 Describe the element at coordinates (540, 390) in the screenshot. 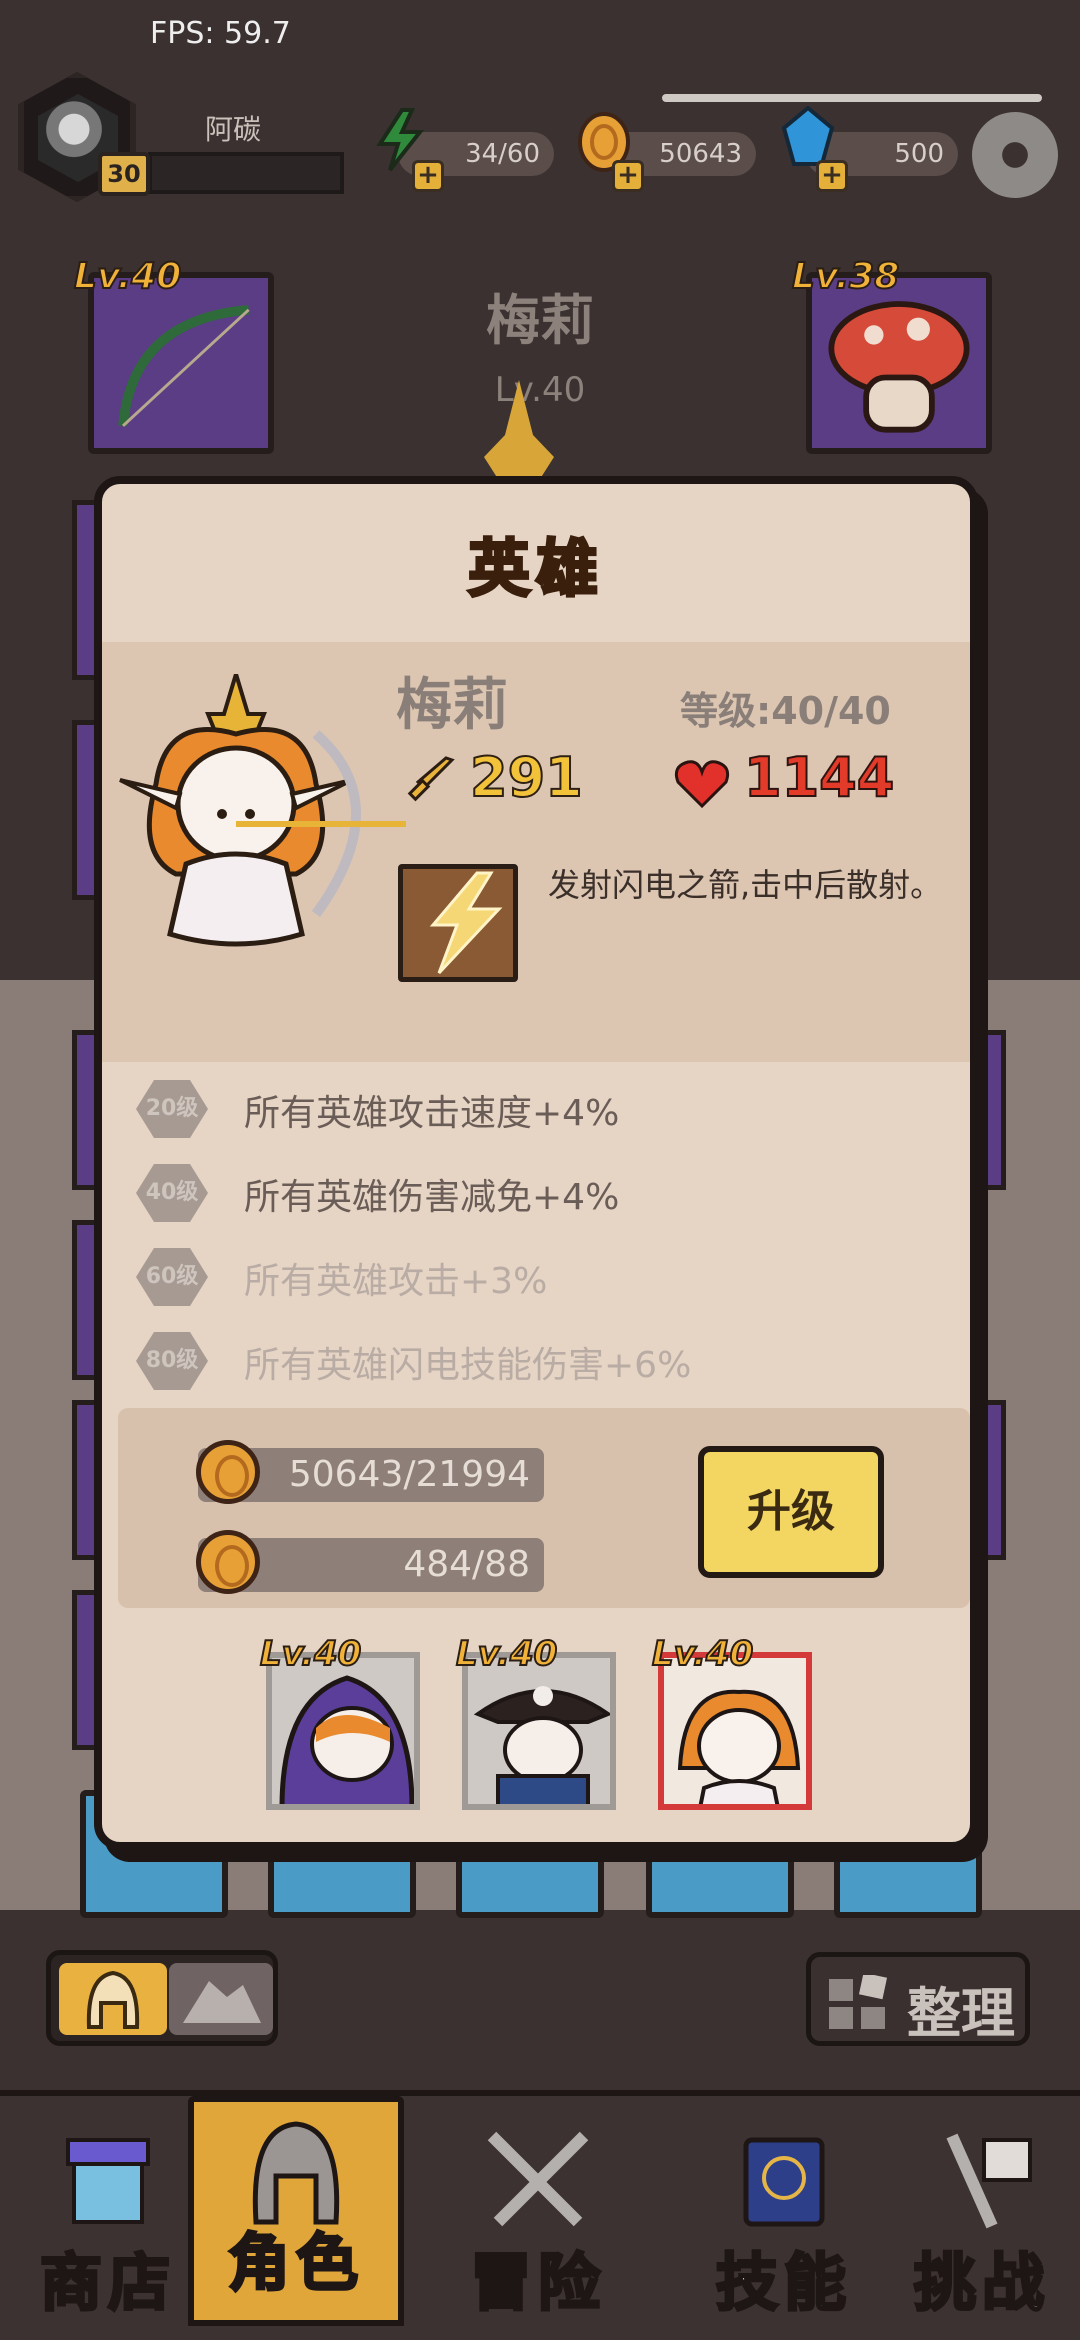

I see `background-hero-level: Lv.40` at that location.